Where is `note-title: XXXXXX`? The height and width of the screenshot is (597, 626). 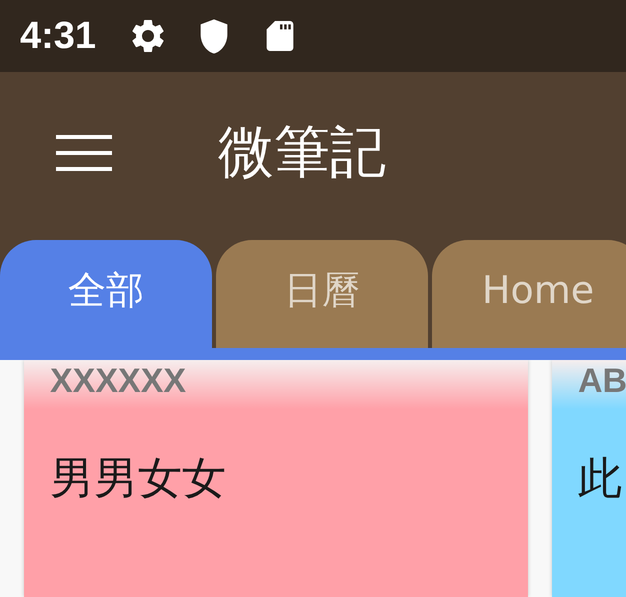 note-title: XXXXXX is located at coordinates (118, 381).